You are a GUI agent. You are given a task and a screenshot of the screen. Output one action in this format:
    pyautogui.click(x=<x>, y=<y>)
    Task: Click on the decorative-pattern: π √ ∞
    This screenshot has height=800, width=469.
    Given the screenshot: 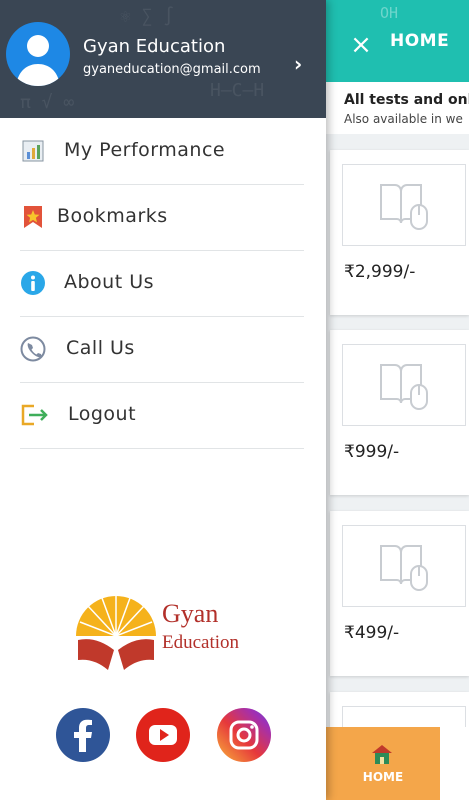 What is the action you would take?
    pyautogui.click(x=47, y=102)
    